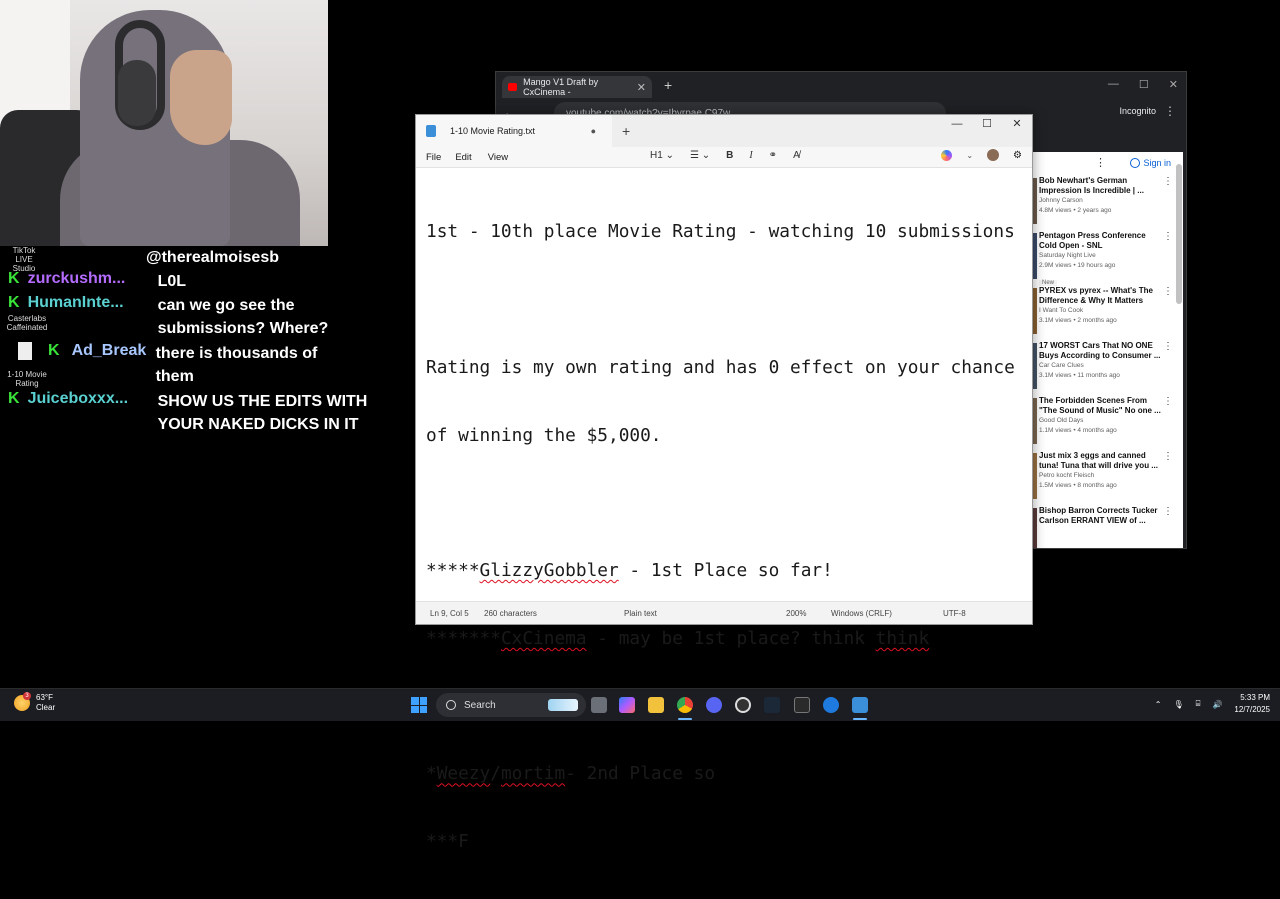 The image size is (1280, 899). Describe the element at coordinates (419, 705) in the screenshot. I see `start-button` at that location.